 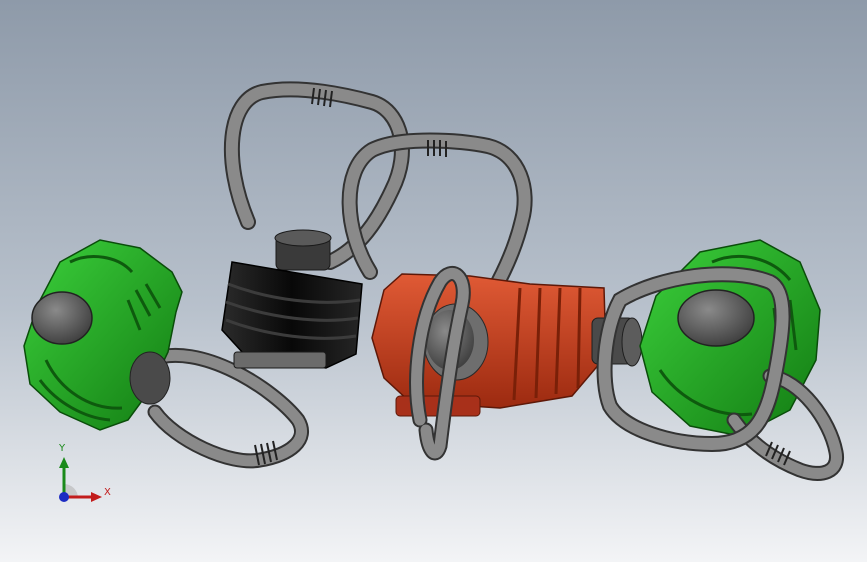 I want to click on triad-z-axis, so click(x=64, y=497).